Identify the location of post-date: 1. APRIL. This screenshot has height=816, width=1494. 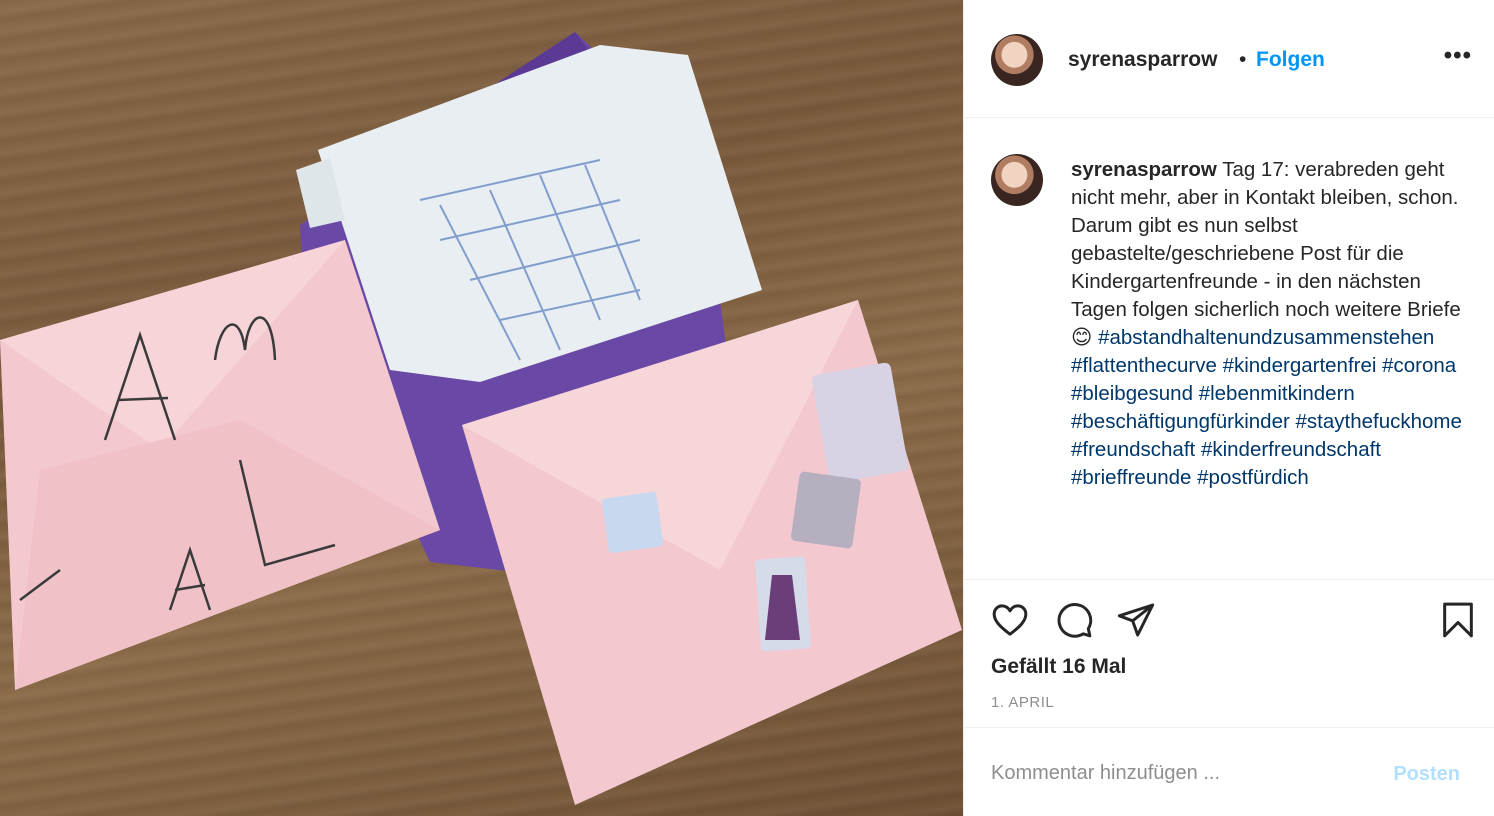
(1022, 702).